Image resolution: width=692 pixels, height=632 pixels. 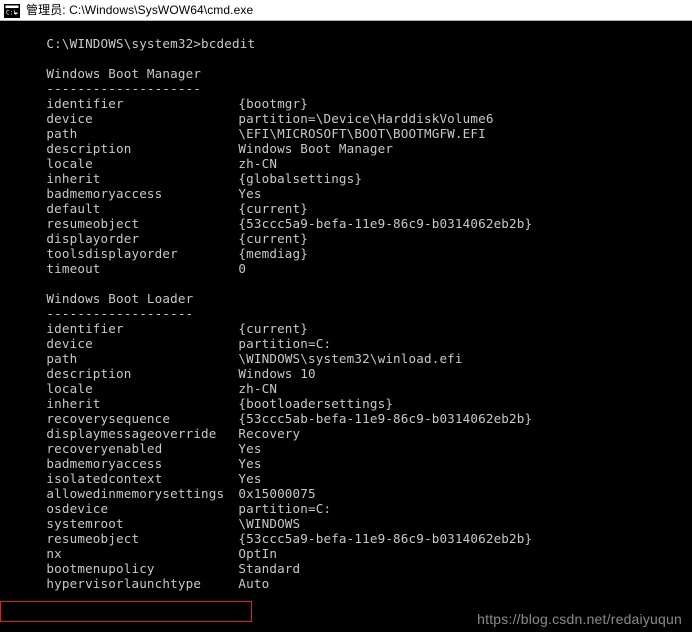 What do you see at coordinates (242, 268) in the screenshot?
I see `row-value: 0` at bounding box center [242, 268].